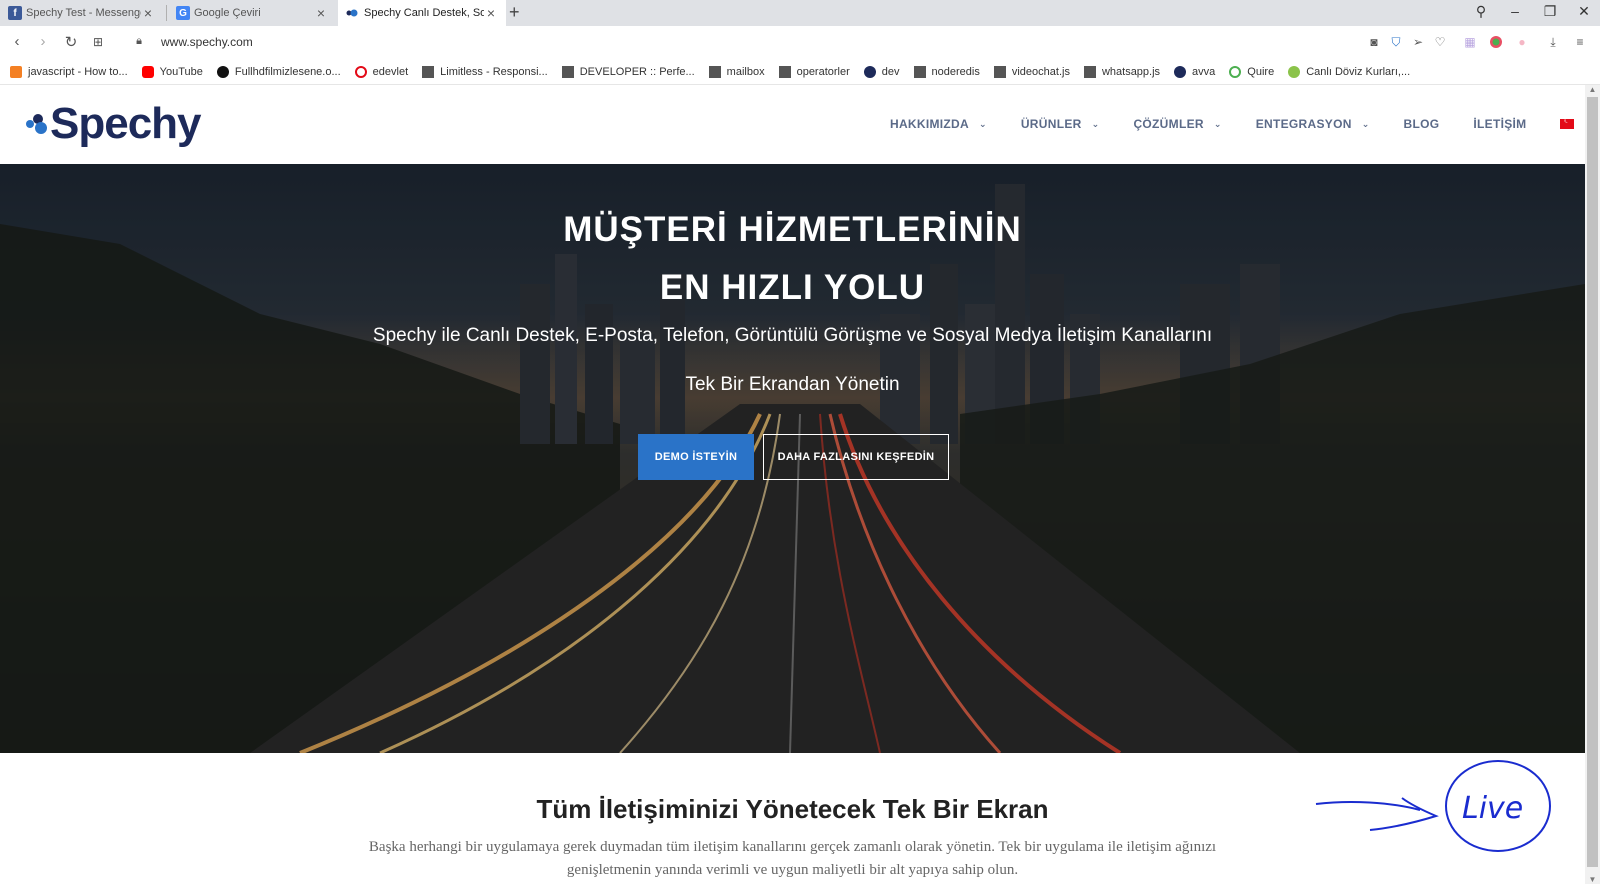 This screenshot has height=884, width=1600. I want to click on hero-title-line-2: EN HIZLI YOLU, so click(792, 287).